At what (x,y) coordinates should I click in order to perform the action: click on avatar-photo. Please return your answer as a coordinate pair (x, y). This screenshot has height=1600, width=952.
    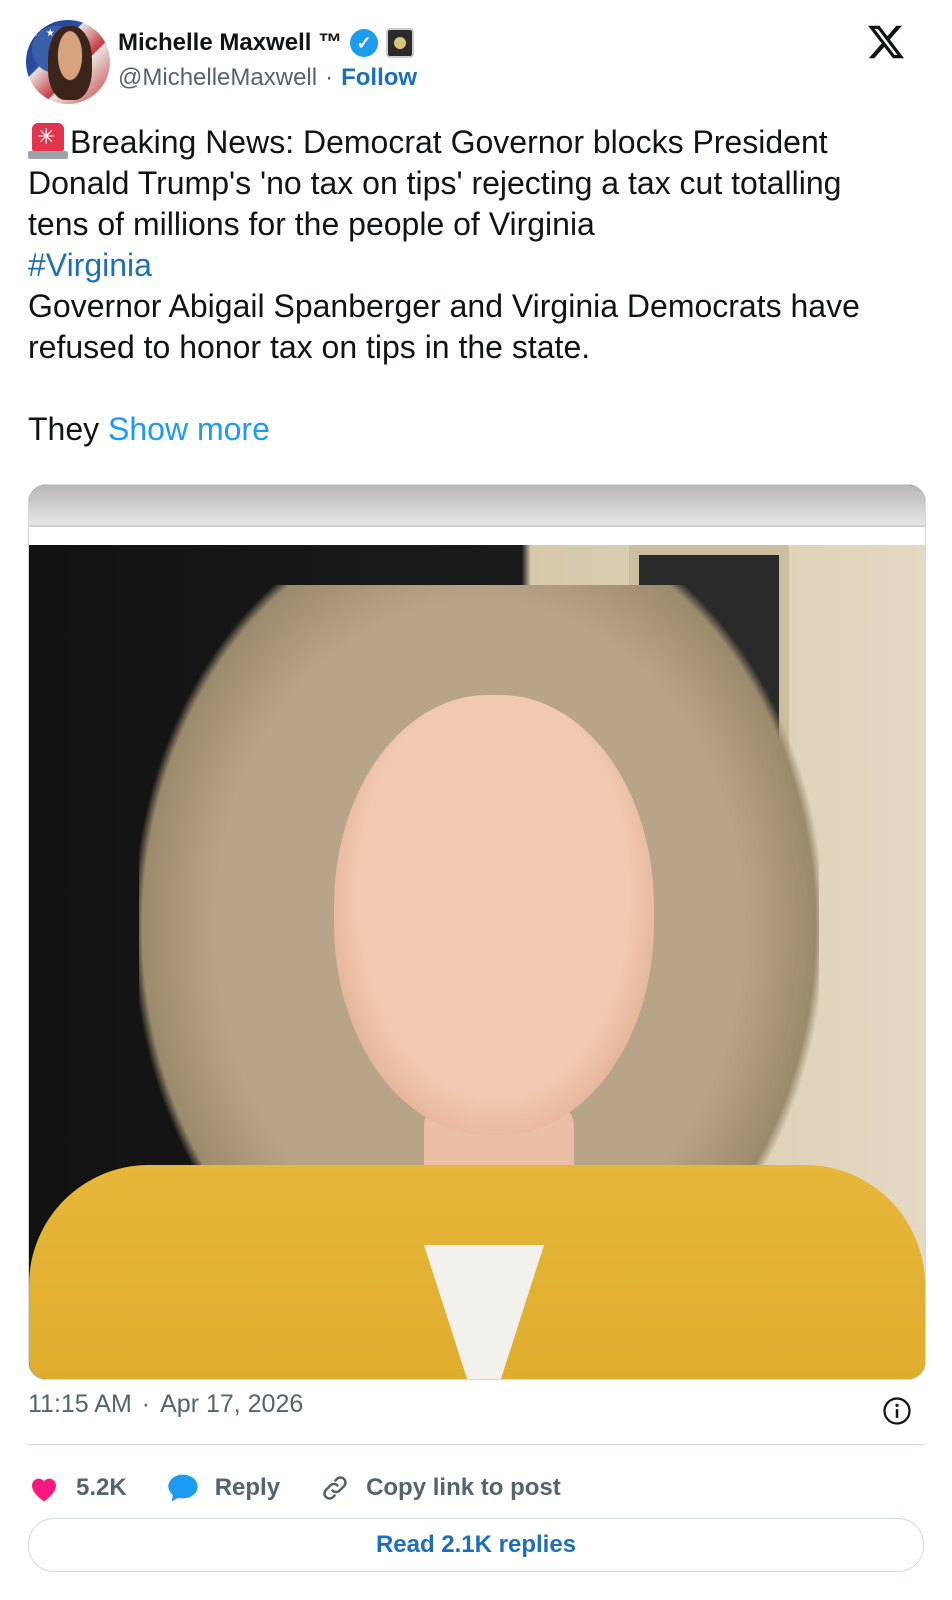
    Looking at the image, I should click on (70, 63).